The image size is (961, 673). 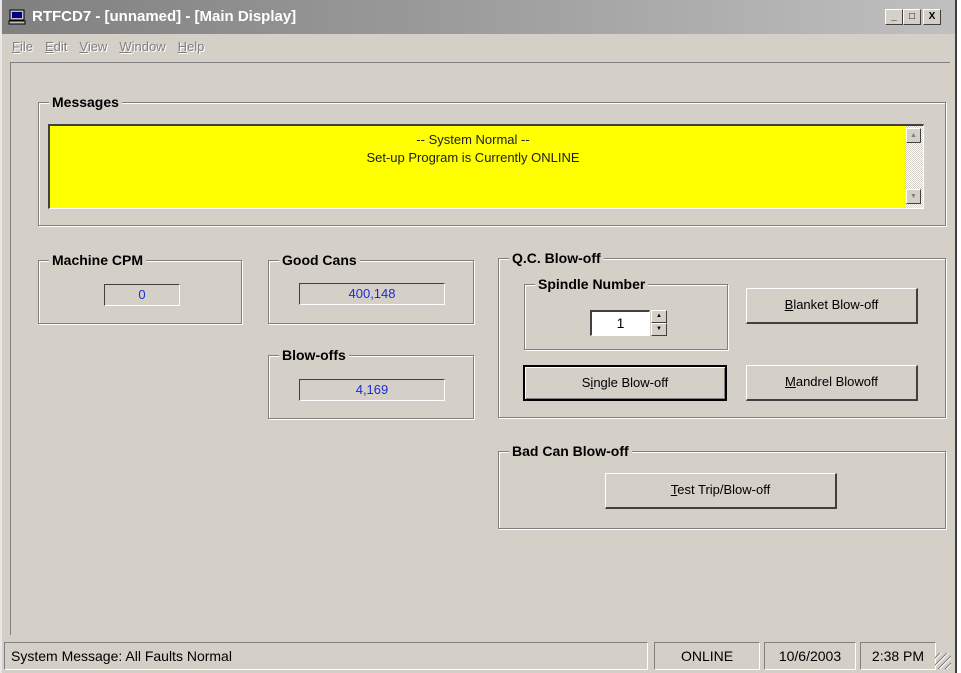 What do you see at coordinates (625, 383) in the screenshot?
I see `single-blowoff-button: Single Blow-off` at bounding box center [625, 383].